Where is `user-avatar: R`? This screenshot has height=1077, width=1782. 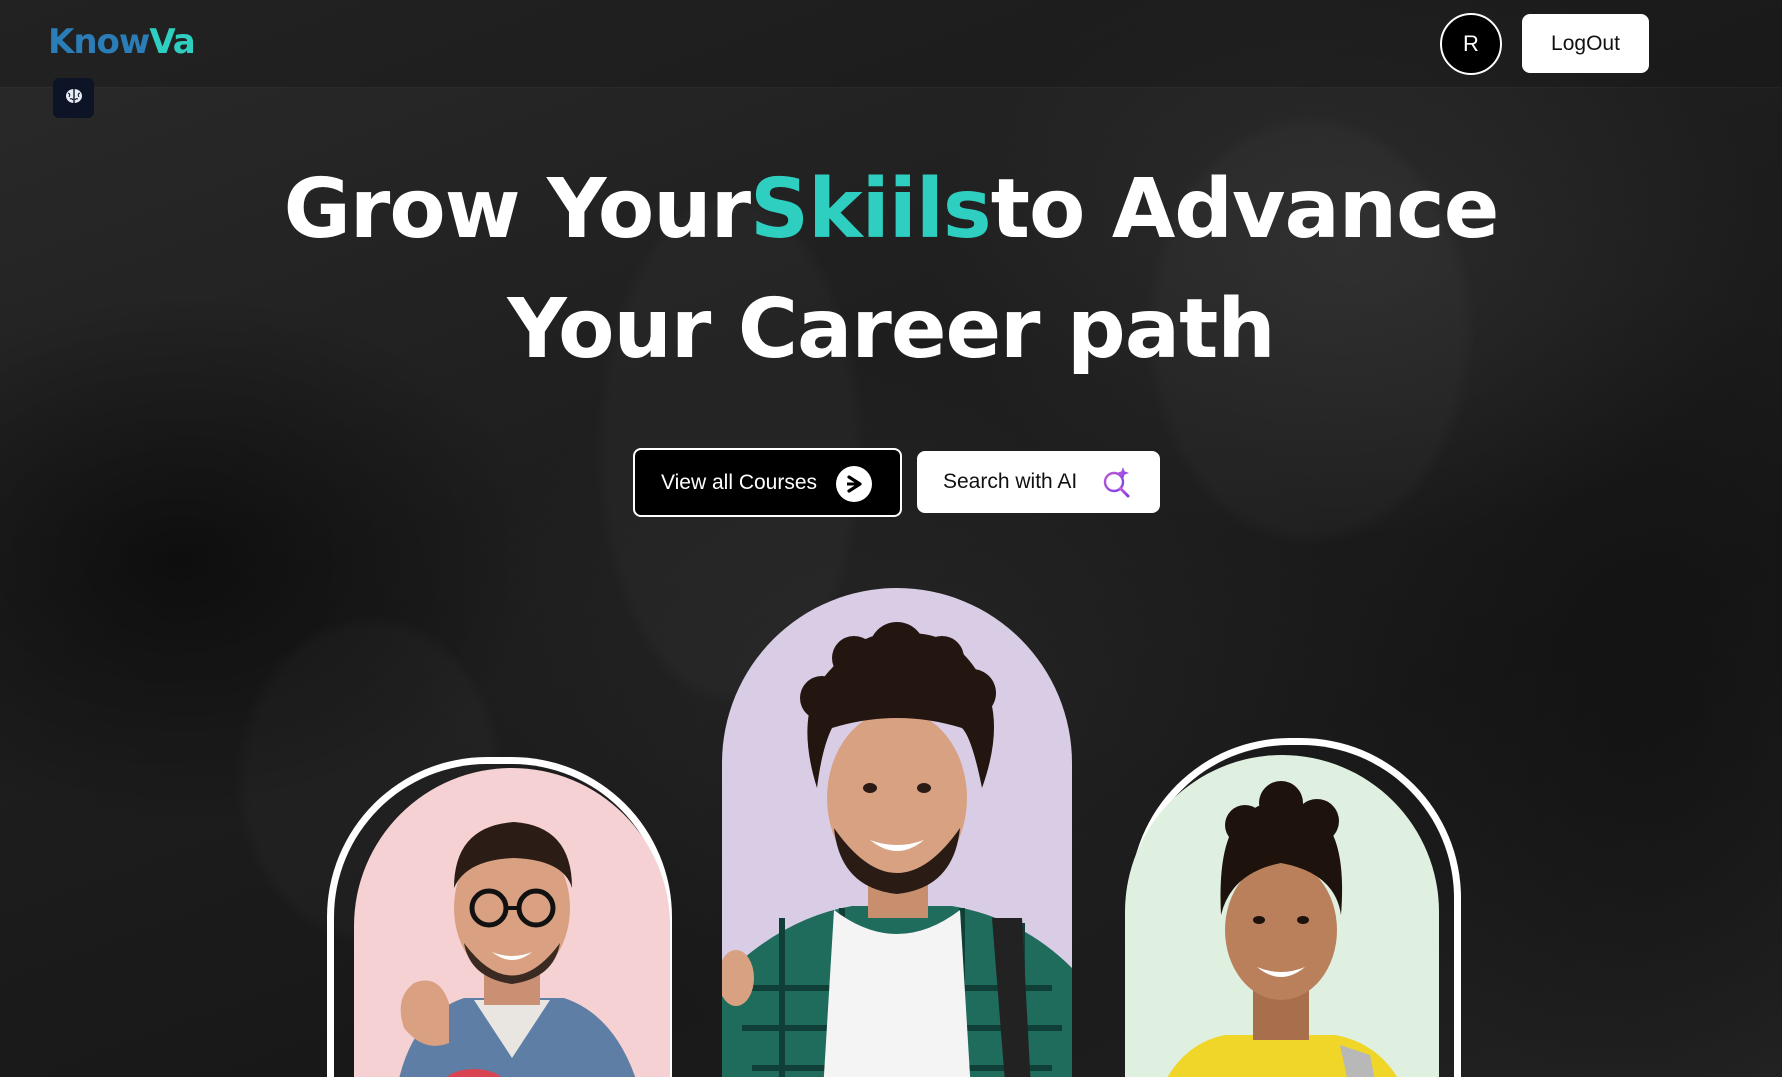 user-avatar: R is located at coordinates (1471, 44).